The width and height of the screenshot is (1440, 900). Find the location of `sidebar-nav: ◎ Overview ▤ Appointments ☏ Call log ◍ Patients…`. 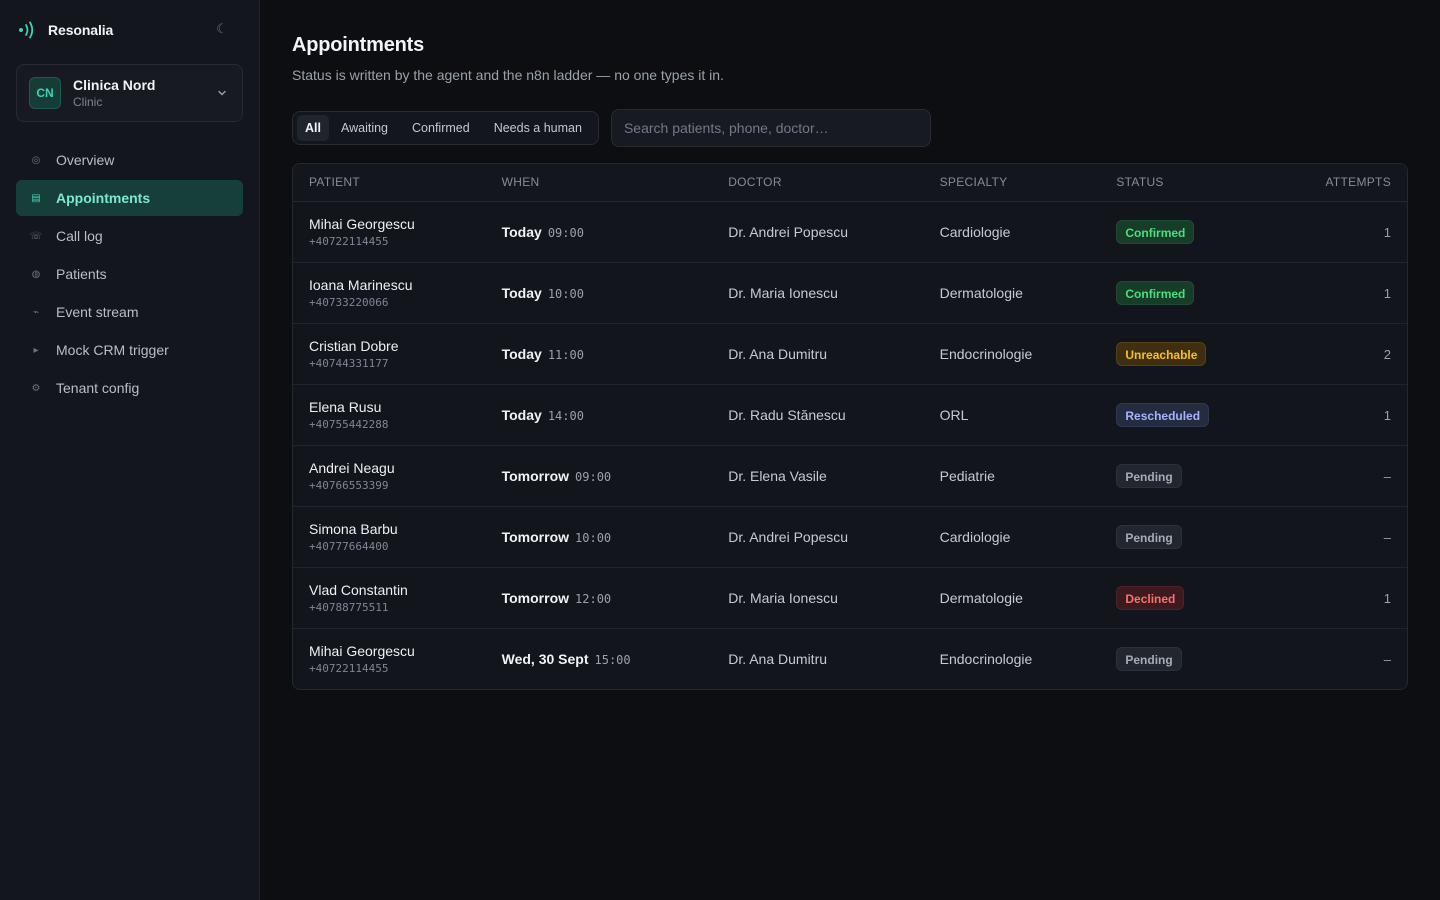

sidebar-nav: ◎ Overview ▤ Appointments ☏ Call log ◍ Patients… is located at coordinates (129, 274).